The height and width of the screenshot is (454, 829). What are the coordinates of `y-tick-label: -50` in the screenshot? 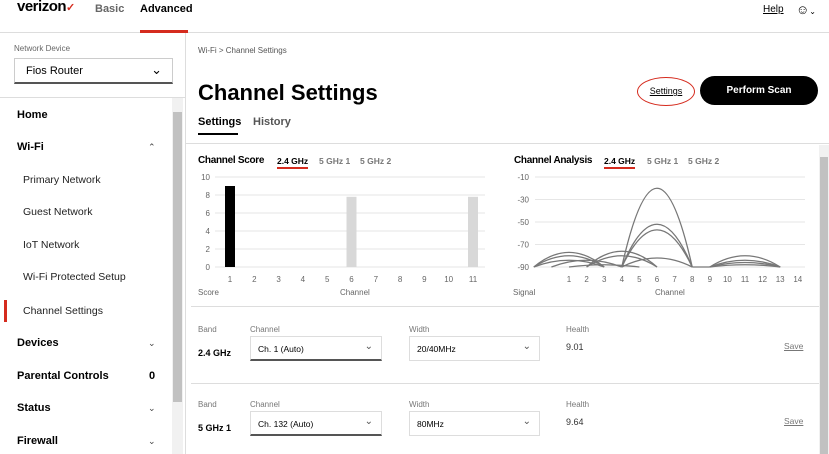 It's located at (523, 222).